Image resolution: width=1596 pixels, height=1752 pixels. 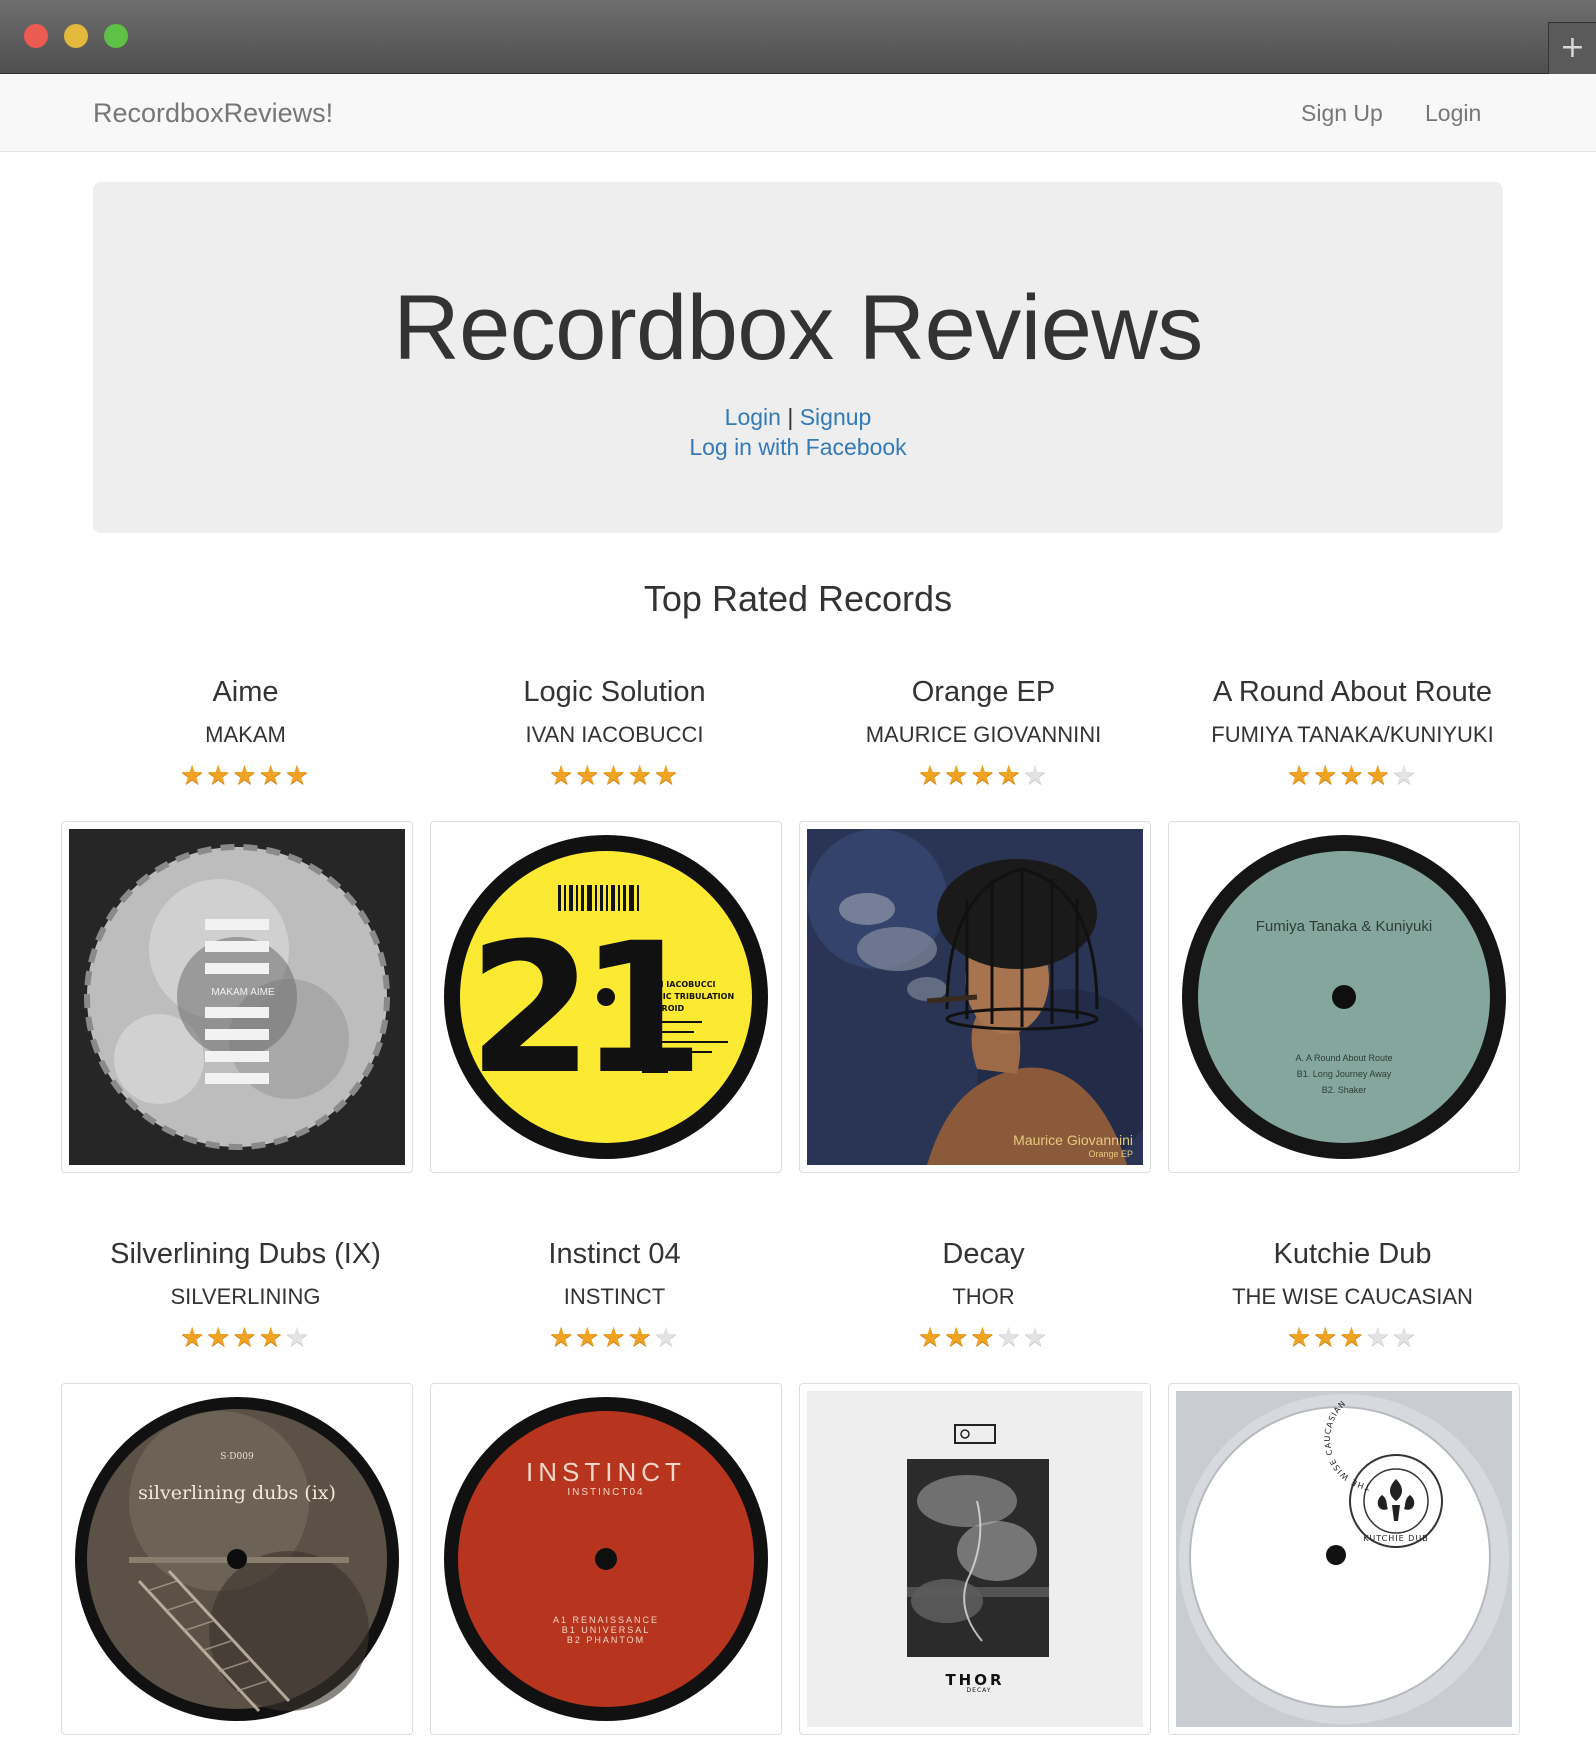 I want to click on cover-line: B2. Shaker, so click(x=1344, y=1090).